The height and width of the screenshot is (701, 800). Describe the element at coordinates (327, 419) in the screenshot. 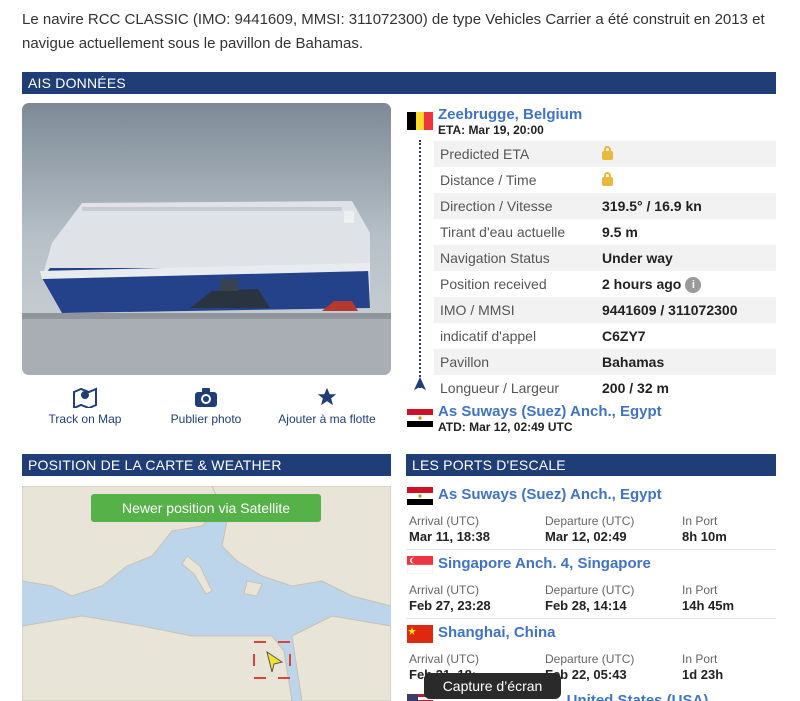

I see `add-to-fleet-label: Ajouter à ma flotte` at that location.